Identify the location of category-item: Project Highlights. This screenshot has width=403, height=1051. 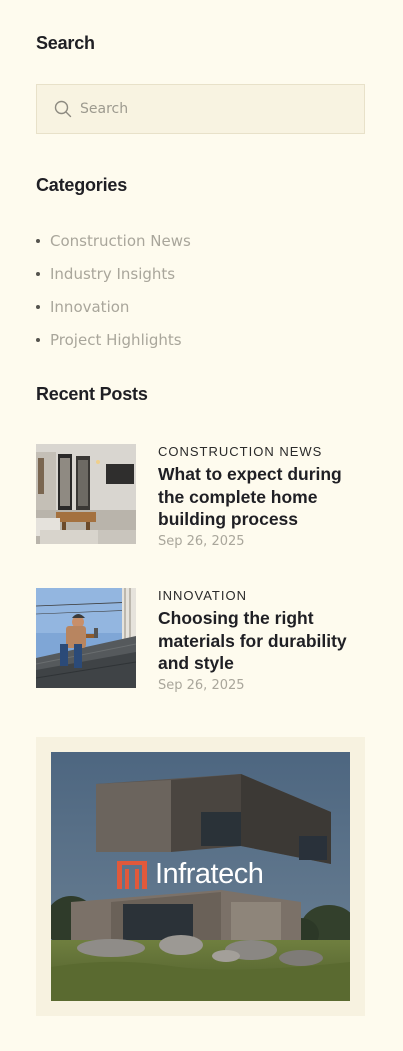
(113, 339).